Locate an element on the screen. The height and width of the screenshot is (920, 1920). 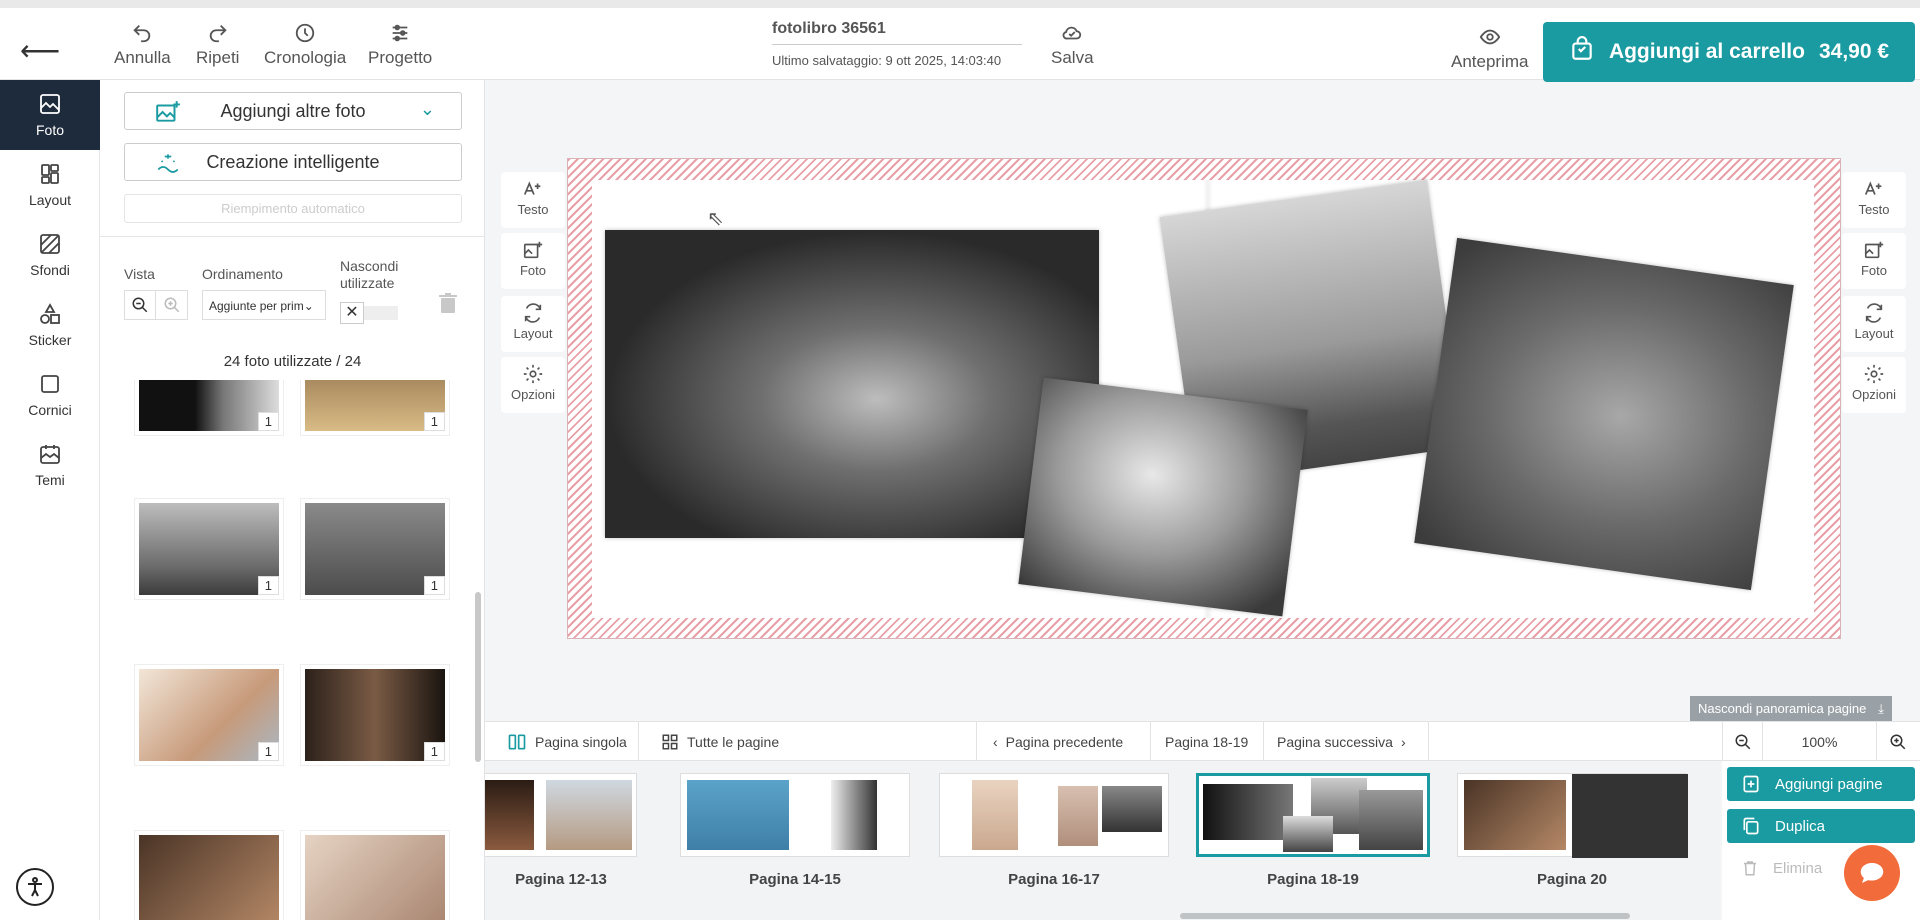
nav-temi: Temi is located at coordinates (50, 465).